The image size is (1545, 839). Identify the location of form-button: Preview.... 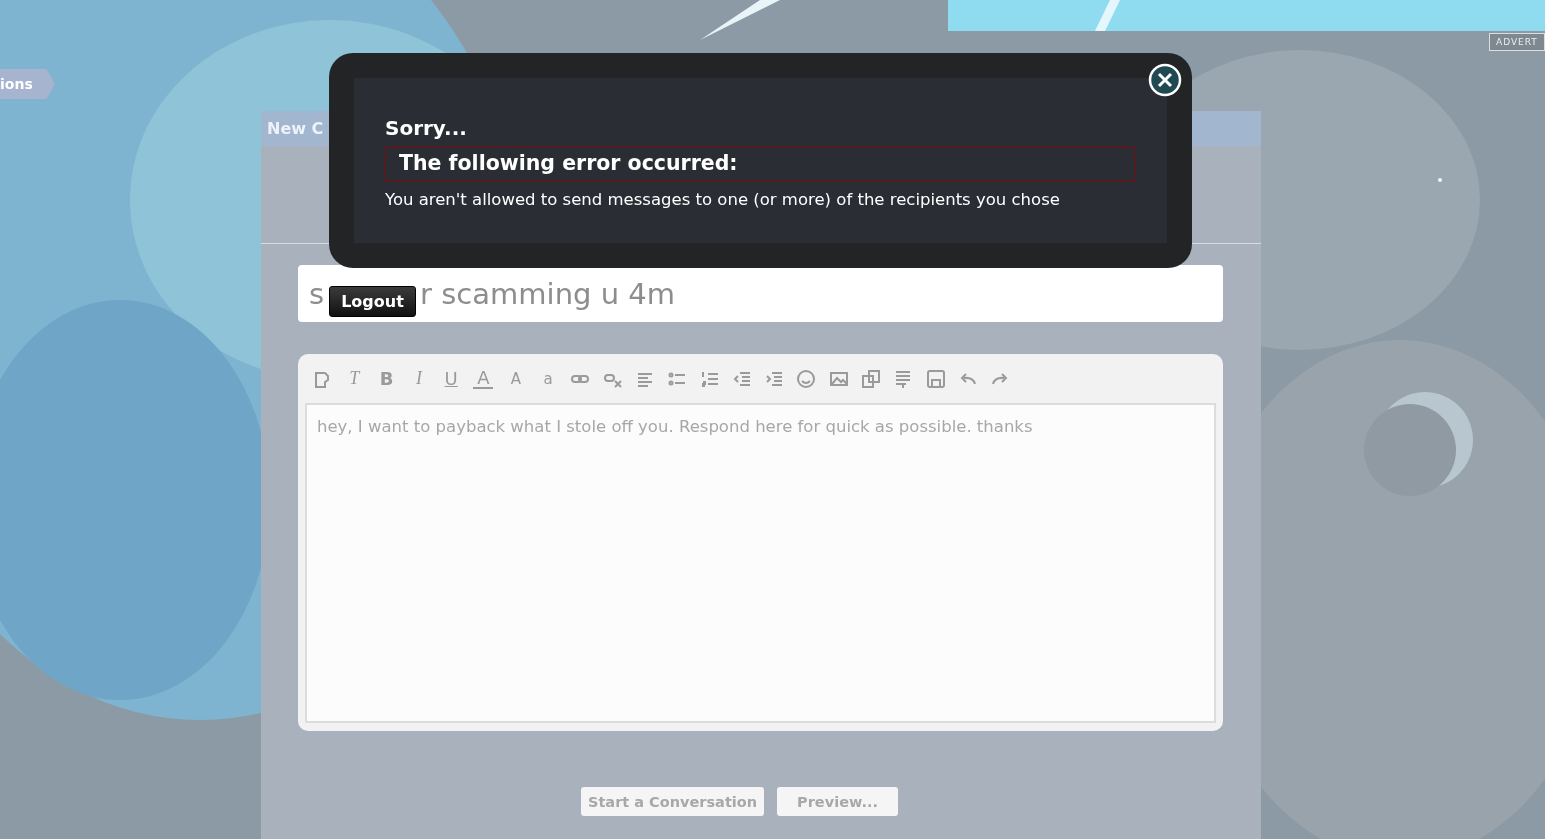
(837, 801).